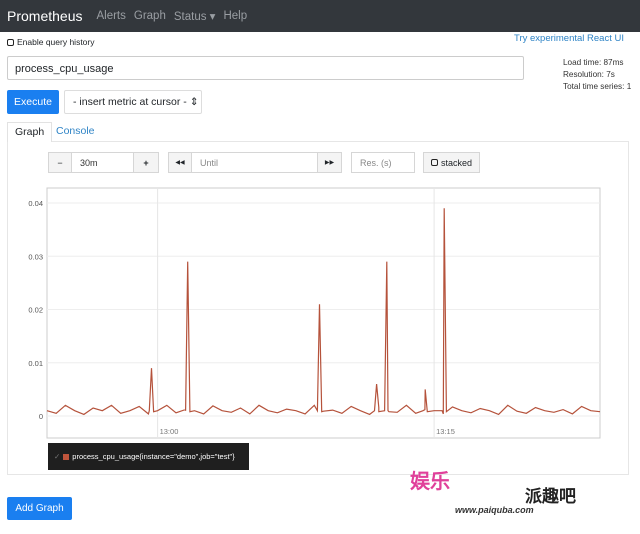 This screenshot has height=534, width=640. I want to click on range-input: 30m, so click(102, 162).